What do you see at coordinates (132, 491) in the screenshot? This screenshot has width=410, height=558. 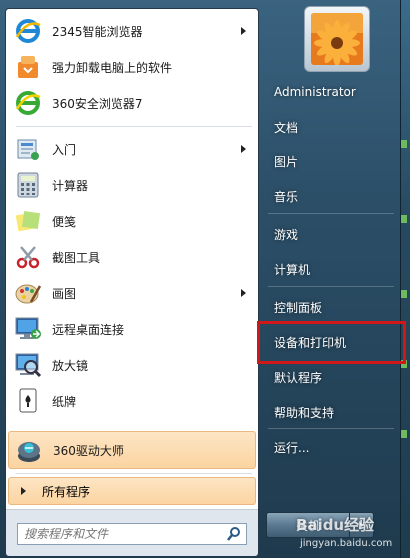 I see `all-programs-button: 所有程序` at bounding box center [132, 491].